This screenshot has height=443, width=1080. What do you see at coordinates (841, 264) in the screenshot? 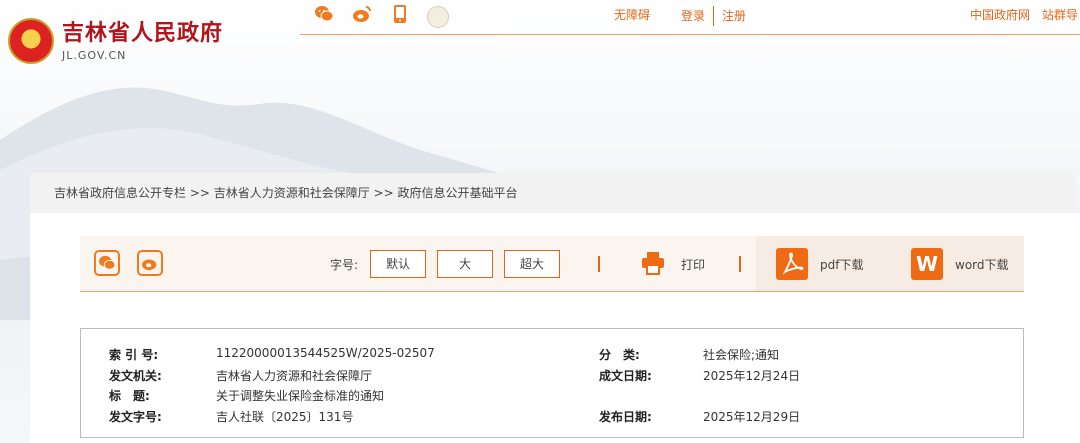
I see `pdf-download-link: pdf下载` at bounding box center [841, 264].